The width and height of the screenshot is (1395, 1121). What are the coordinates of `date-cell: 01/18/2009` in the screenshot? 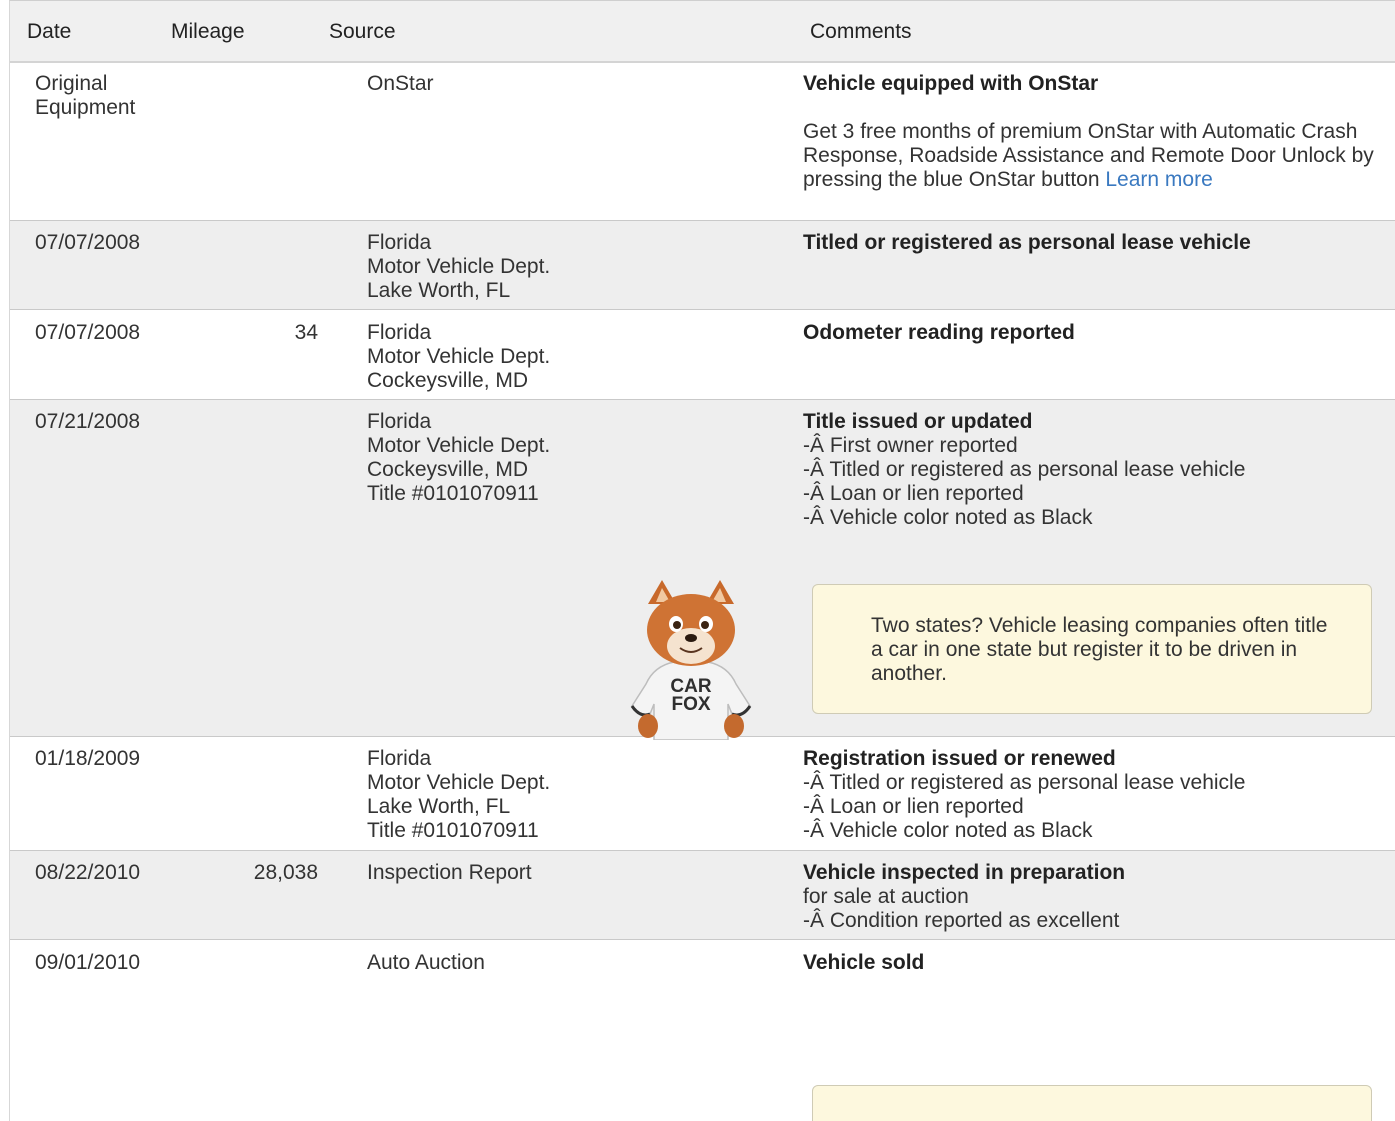 It's located at (88, 758).